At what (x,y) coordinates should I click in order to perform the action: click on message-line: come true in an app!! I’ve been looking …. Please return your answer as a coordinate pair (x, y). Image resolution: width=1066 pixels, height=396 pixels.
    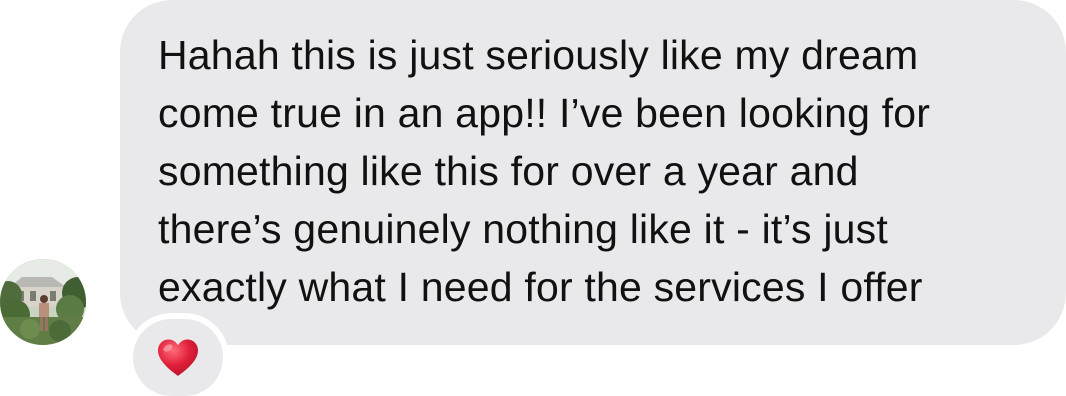
    Looking at the image, I should click on (544, 113).